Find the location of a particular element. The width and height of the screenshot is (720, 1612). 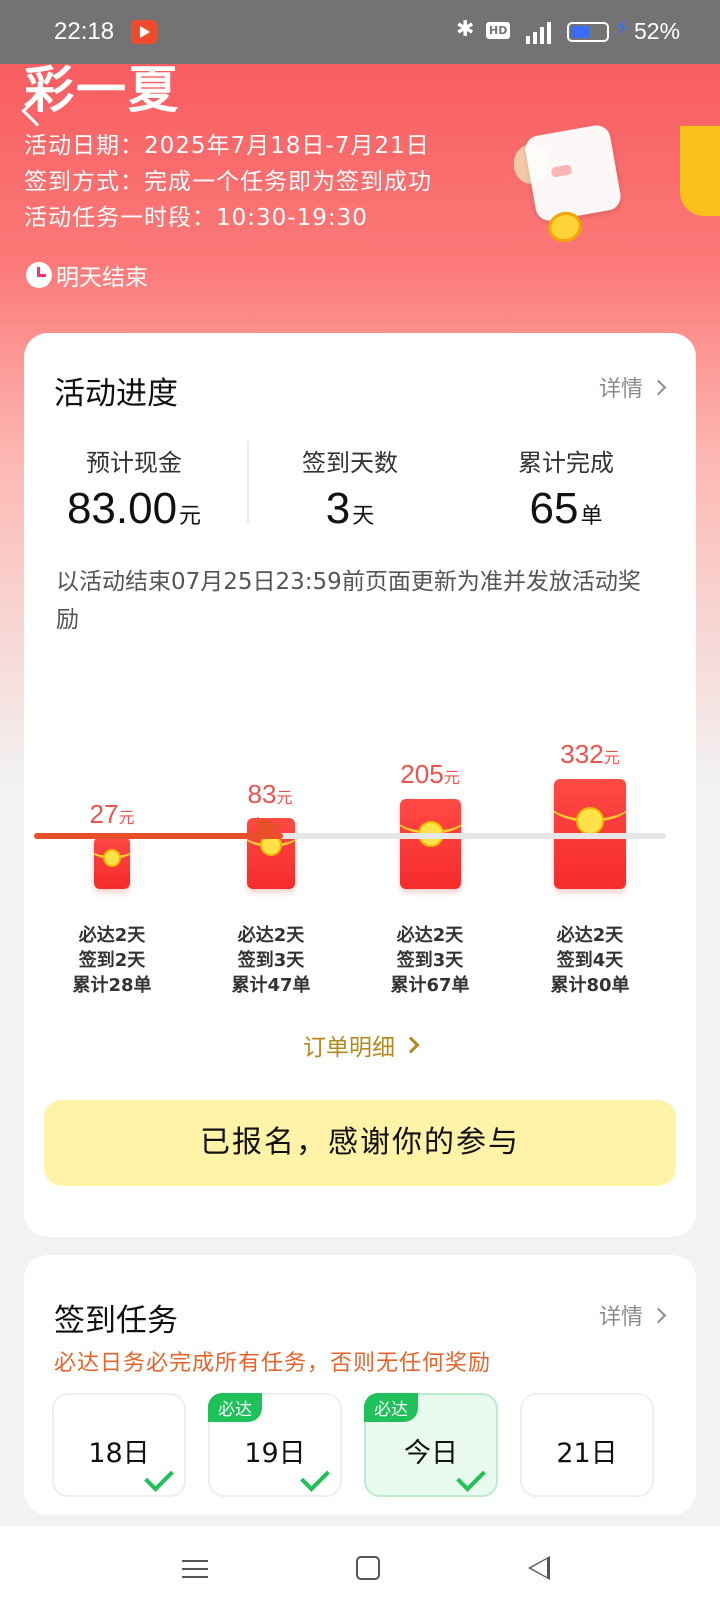

day-label: 21日 is located at coordinates (587, 1453).